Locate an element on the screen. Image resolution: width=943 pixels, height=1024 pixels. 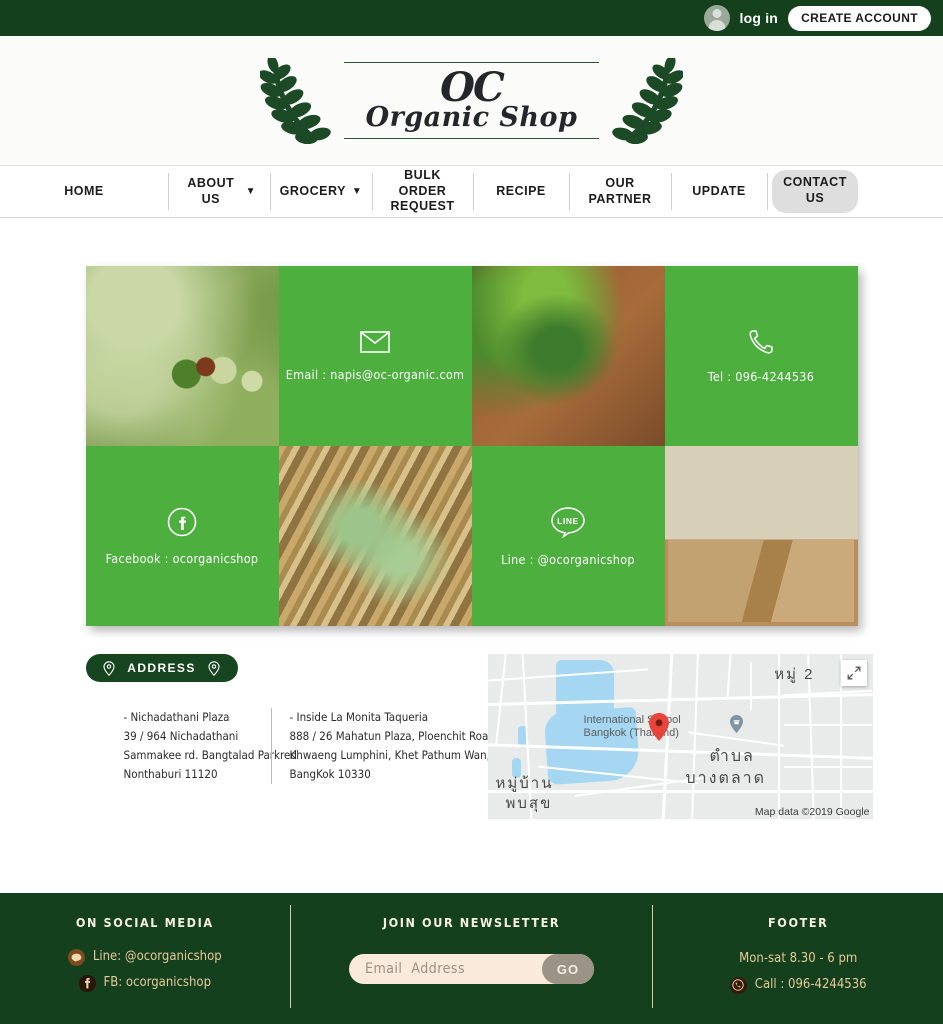
tomato-plant-photo is located at coordinates (182, 356).